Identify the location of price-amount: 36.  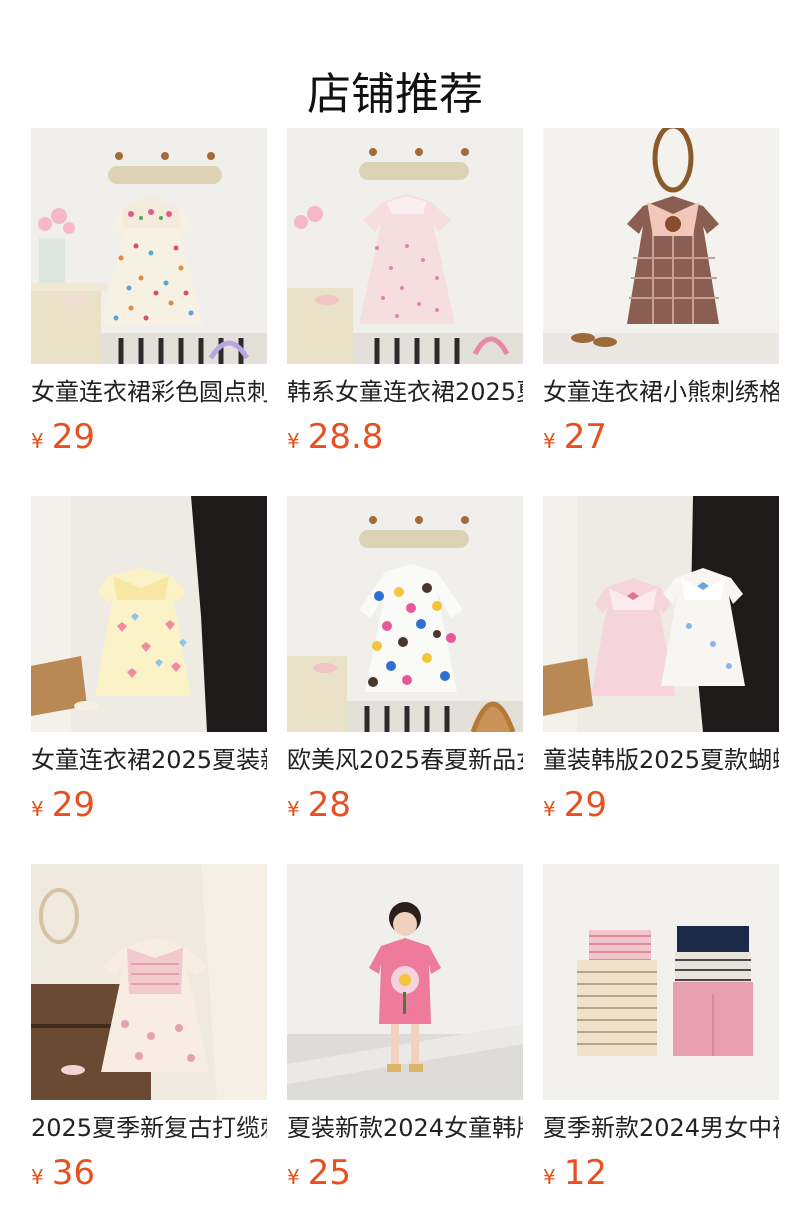
(73, 1173).